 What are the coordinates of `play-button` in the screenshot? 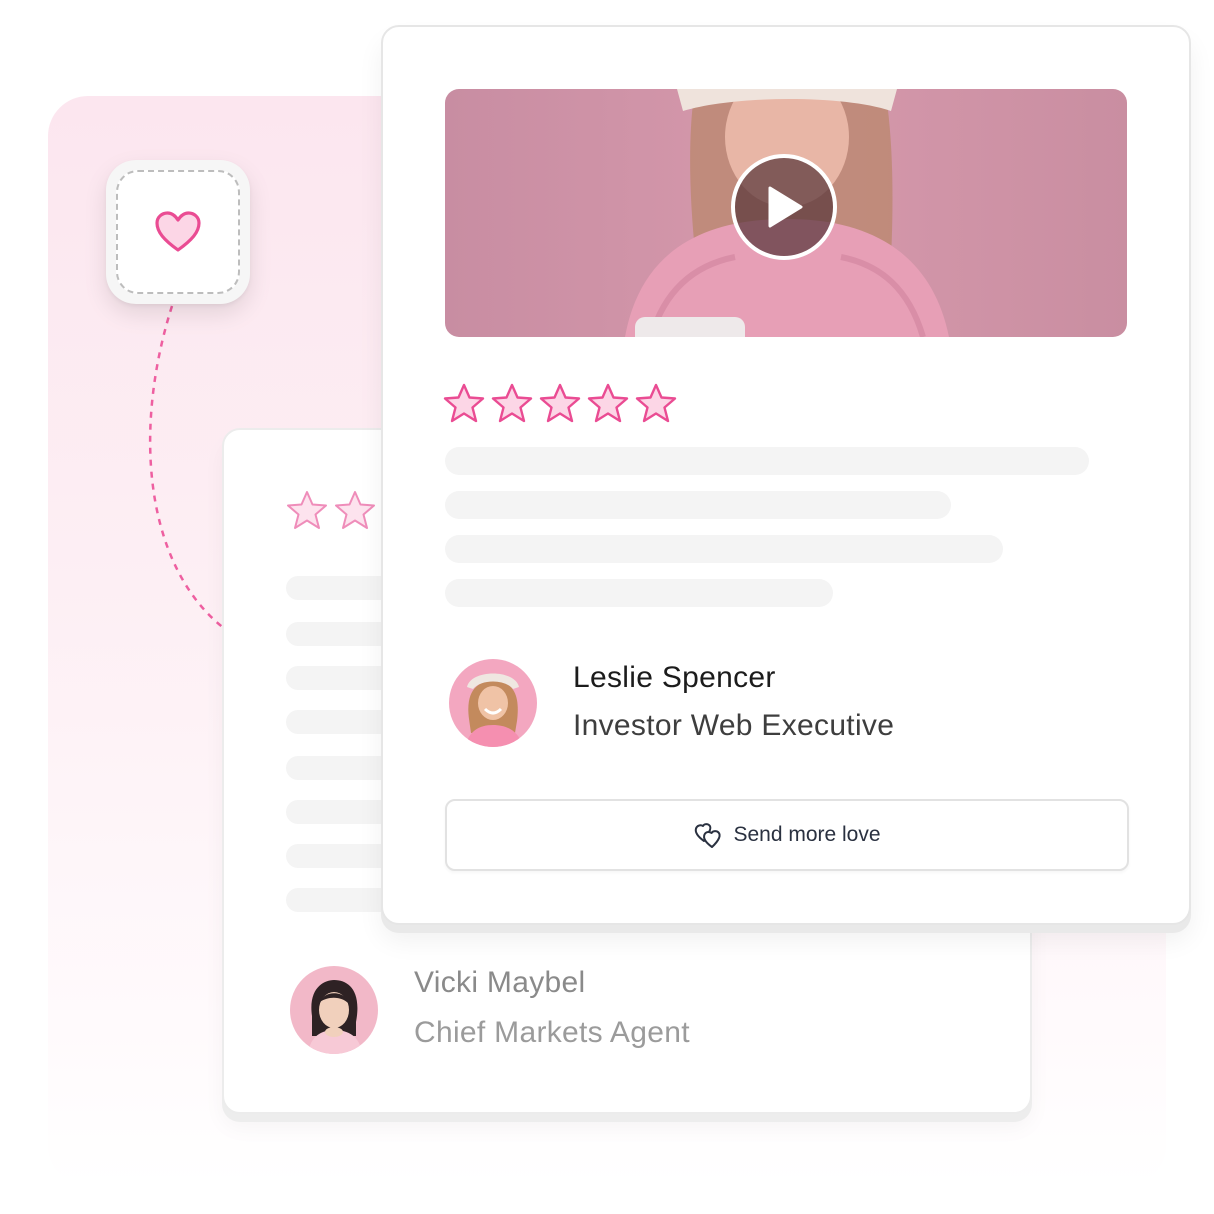 It's located at (784, 207).